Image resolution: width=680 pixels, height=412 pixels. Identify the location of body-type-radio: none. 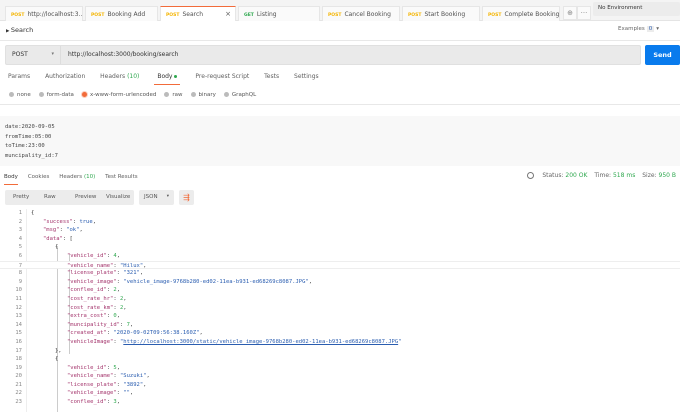
(20, 95).